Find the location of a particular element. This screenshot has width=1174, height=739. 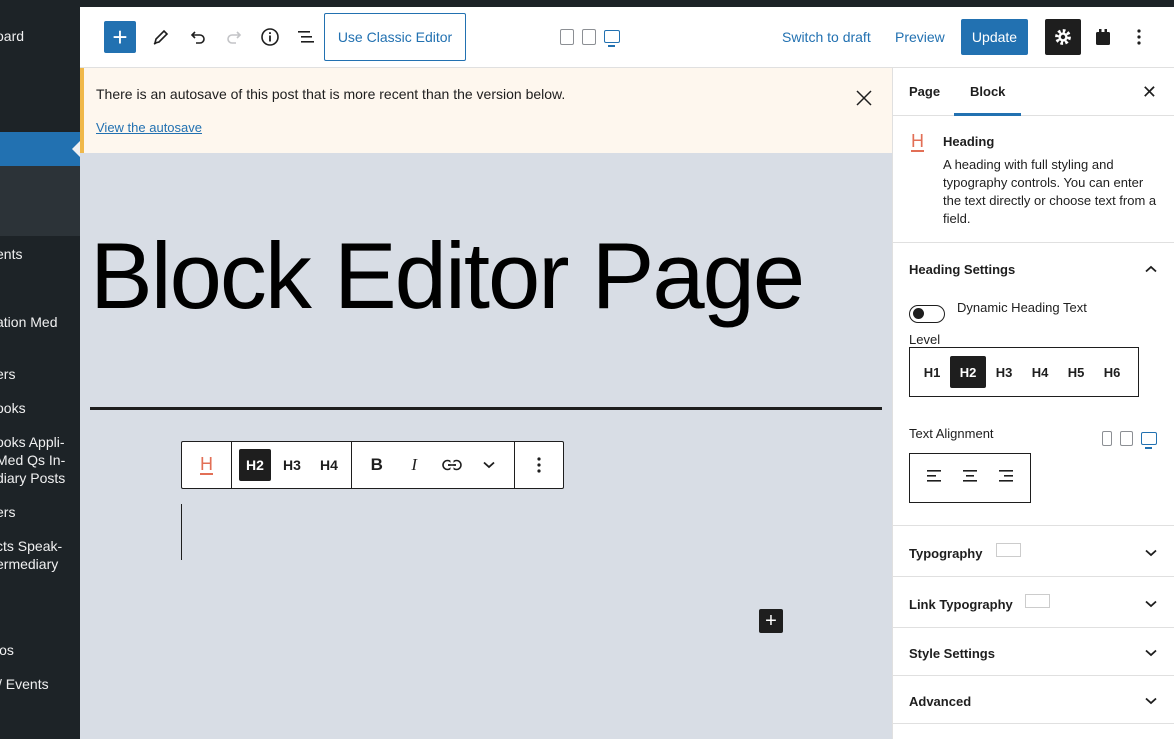

level-h2: H2 is located at coordinates (968, 372).